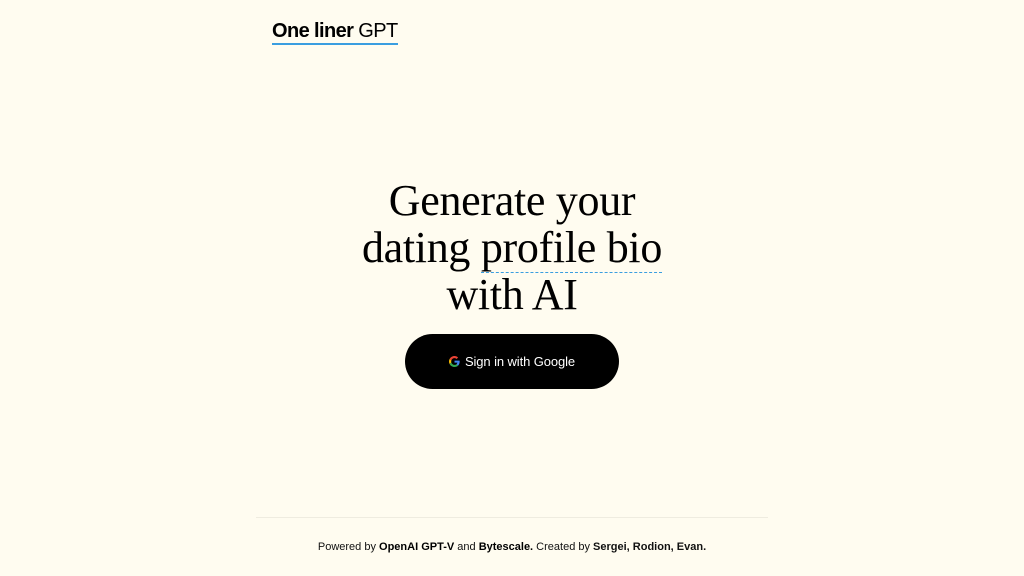  Describe the element at coordinates (416, 547) in the screenshot. I see `openai-link: OpenAI GPT-V` at that location.